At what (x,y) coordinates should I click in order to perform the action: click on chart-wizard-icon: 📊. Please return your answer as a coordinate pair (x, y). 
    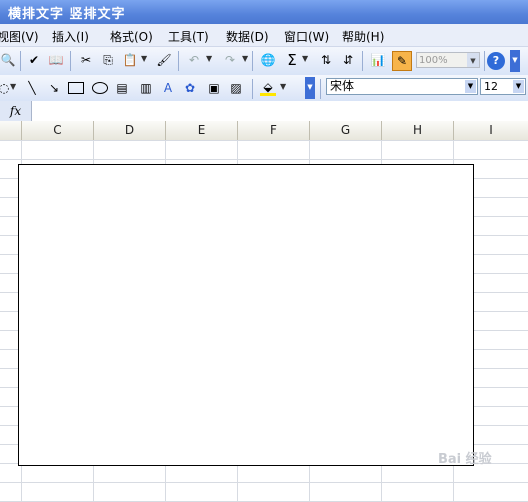
    Looking at the image, I should click on (378, 60).